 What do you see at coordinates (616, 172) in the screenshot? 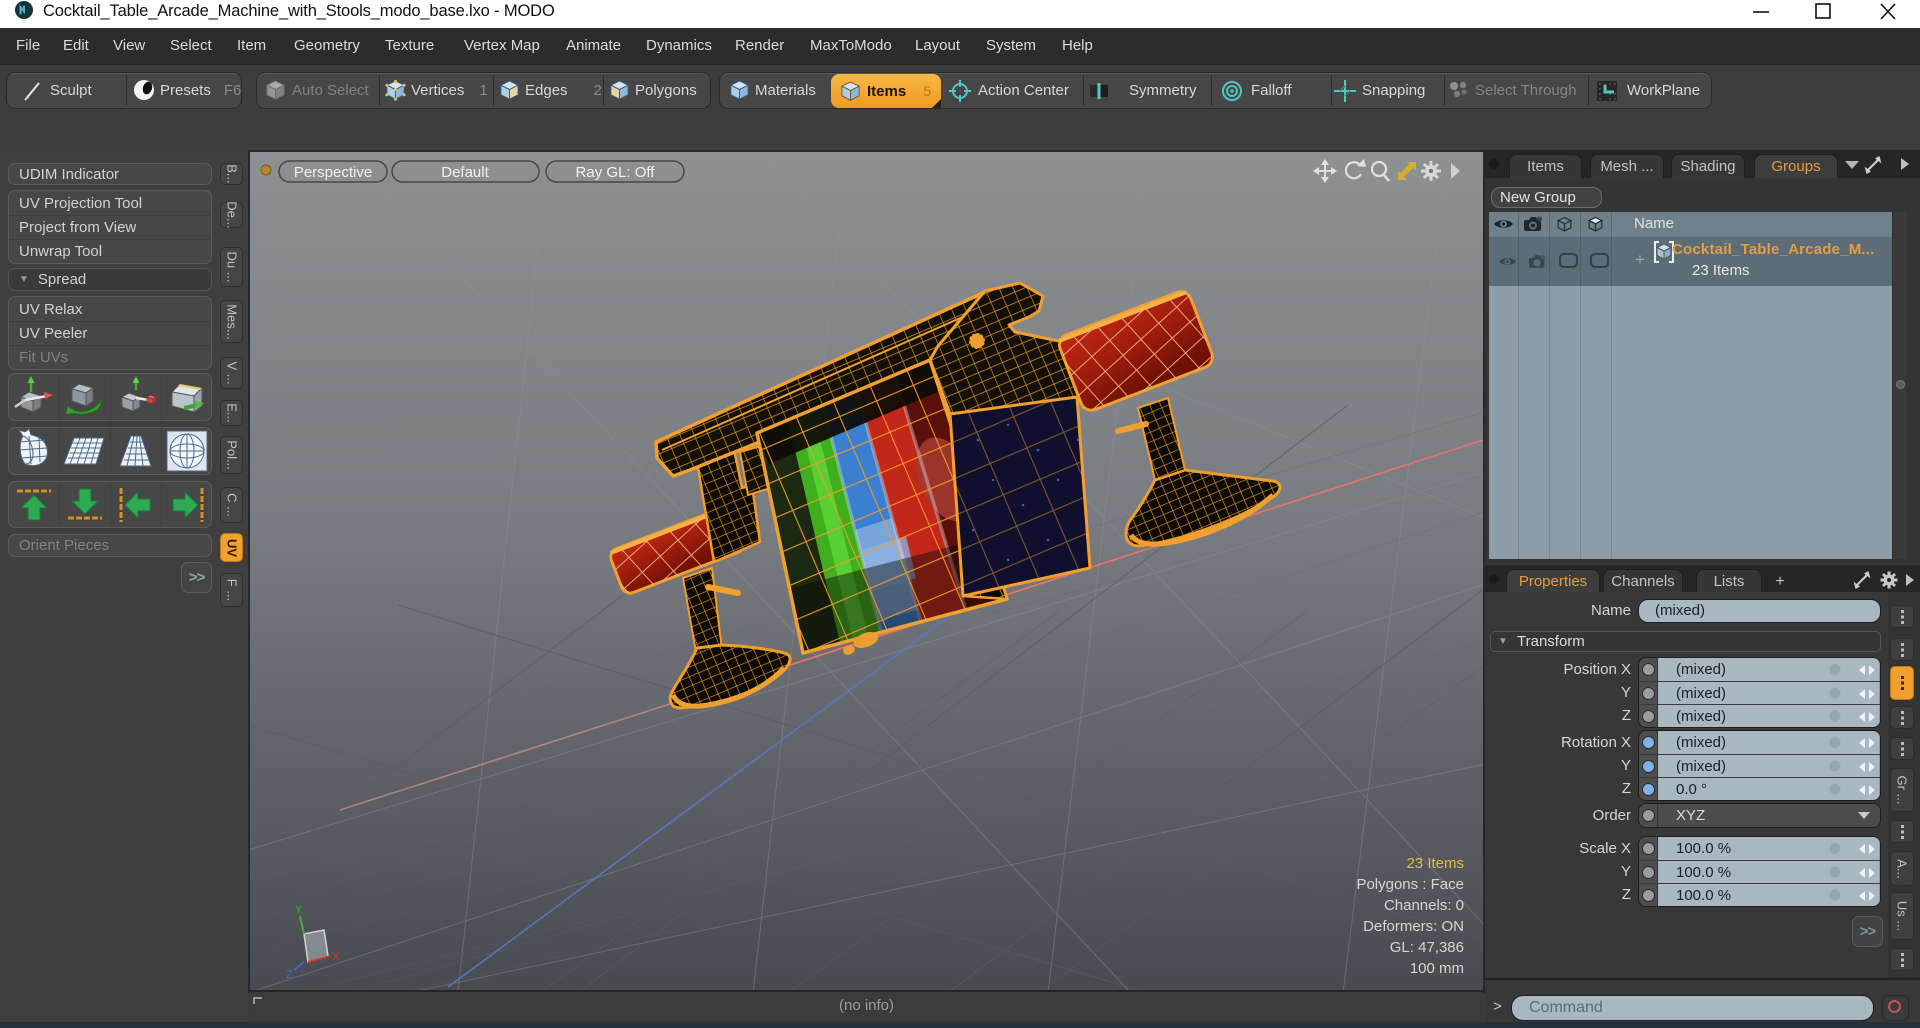
I see `svg-text: Ray GL: Off` at bounding box center [616, 172].